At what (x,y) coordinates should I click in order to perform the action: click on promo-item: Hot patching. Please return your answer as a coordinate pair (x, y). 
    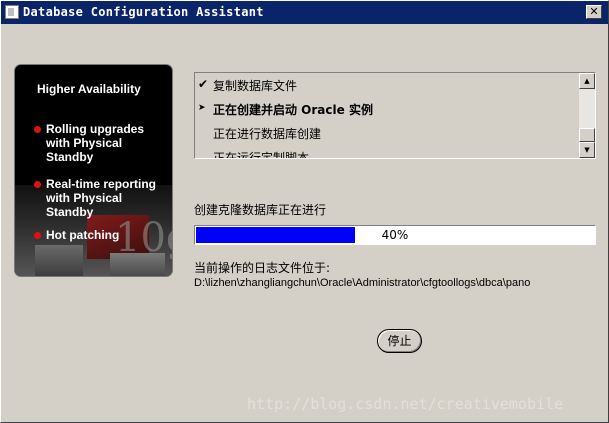
    Looking at the image, I should click on (83, 235).